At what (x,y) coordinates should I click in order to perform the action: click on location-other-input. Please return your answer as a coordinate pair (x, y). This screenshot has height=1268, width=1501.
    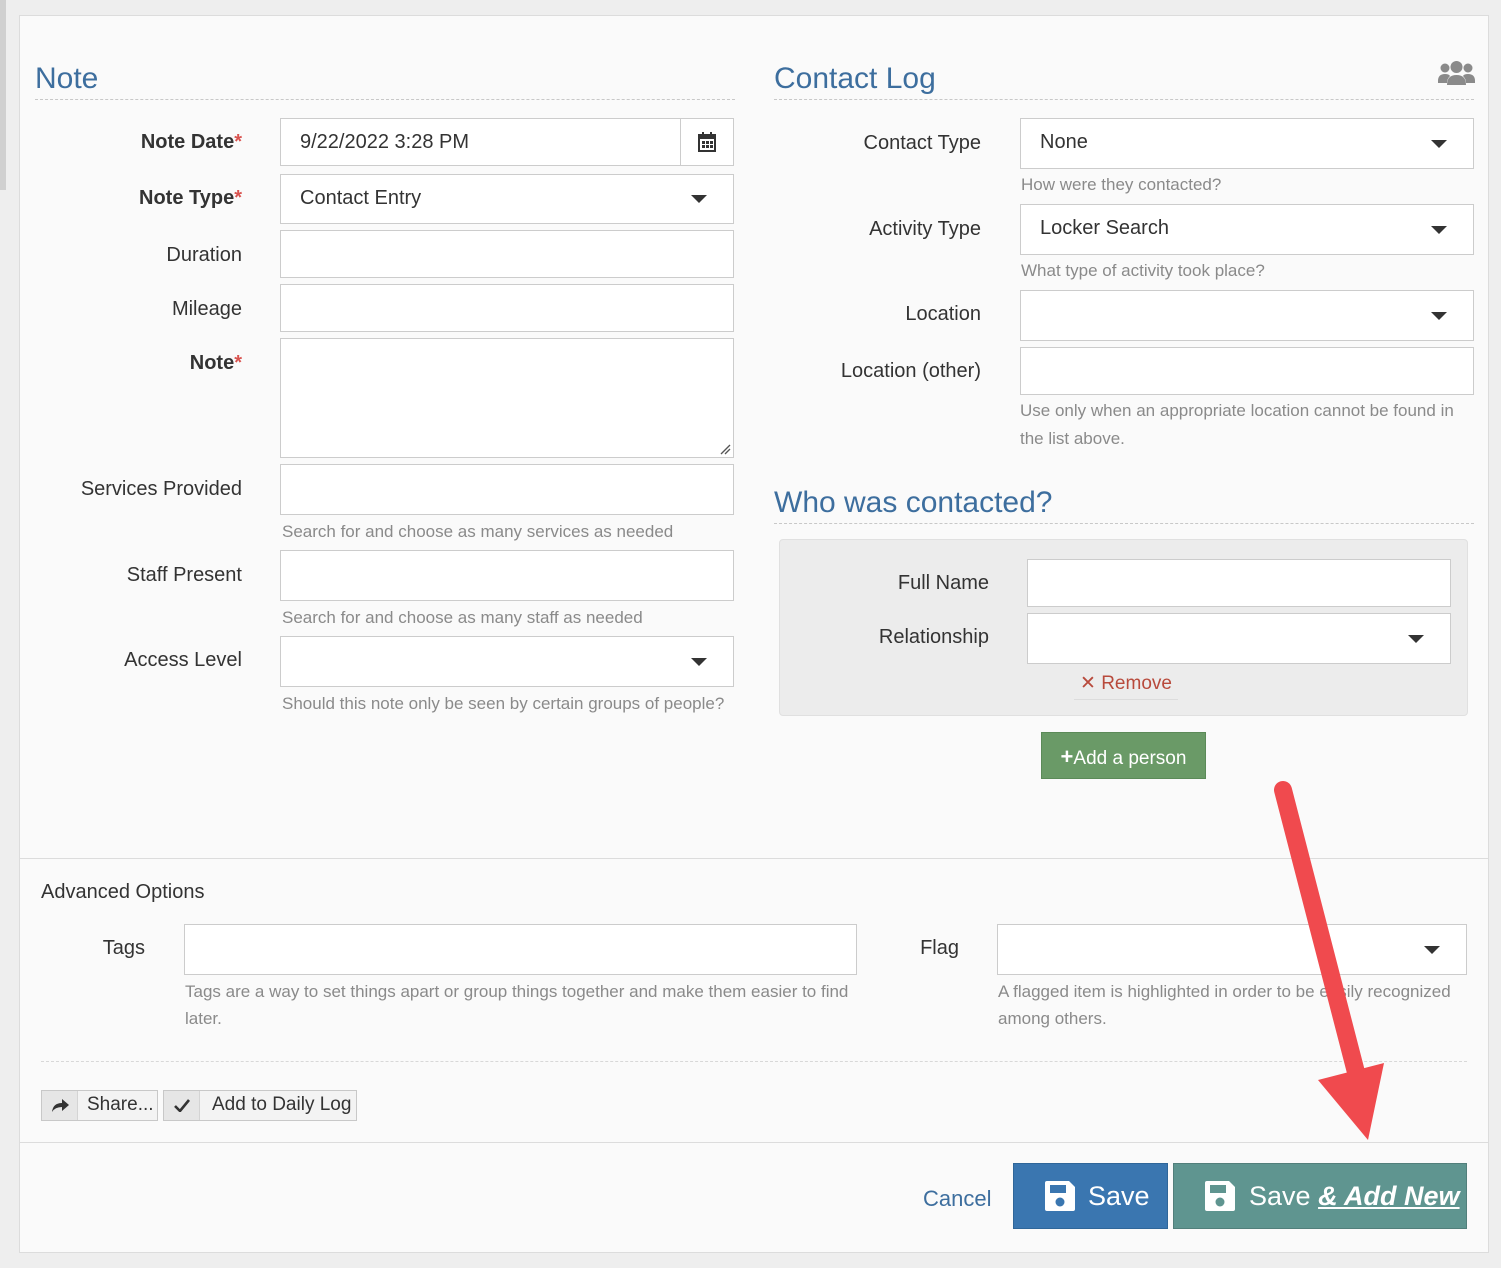
    Looking at the image, I should click on (1247, 371).